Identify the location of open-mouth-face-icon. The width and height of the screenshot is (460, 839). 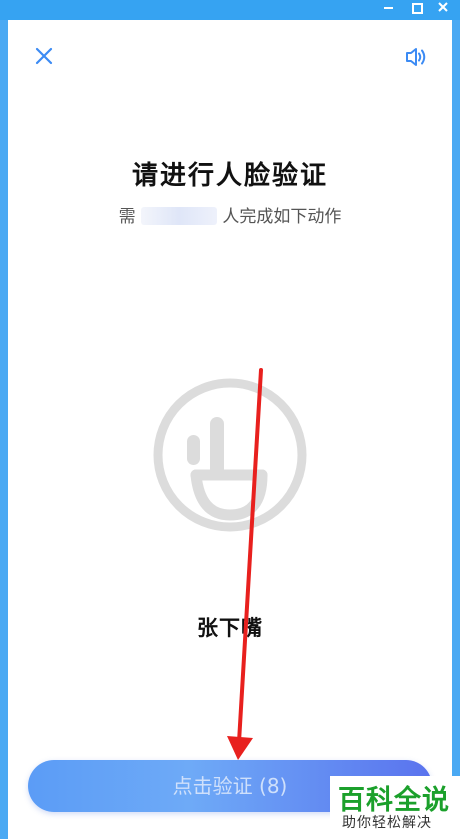
(230, 455).